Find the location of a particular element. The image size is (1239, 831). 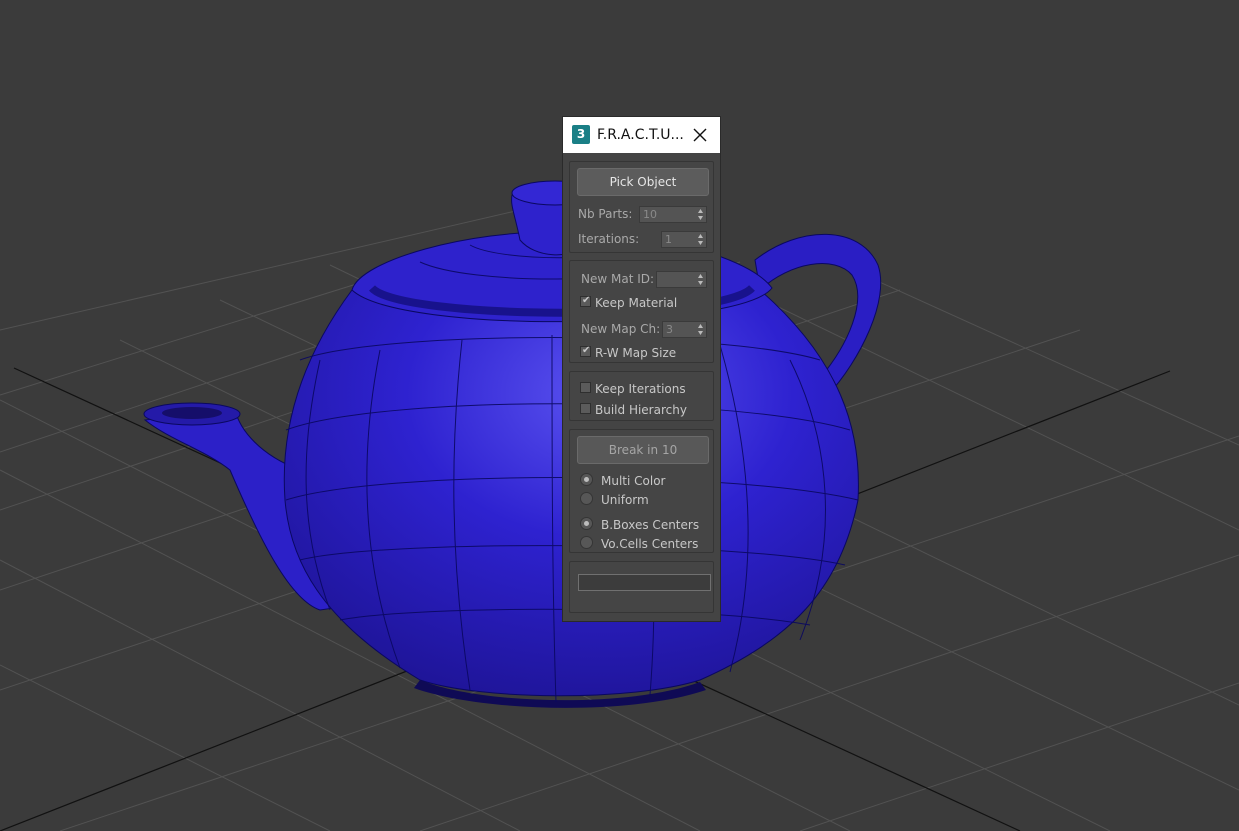

radio-vocells-centers is located at coordinates (586, 542).